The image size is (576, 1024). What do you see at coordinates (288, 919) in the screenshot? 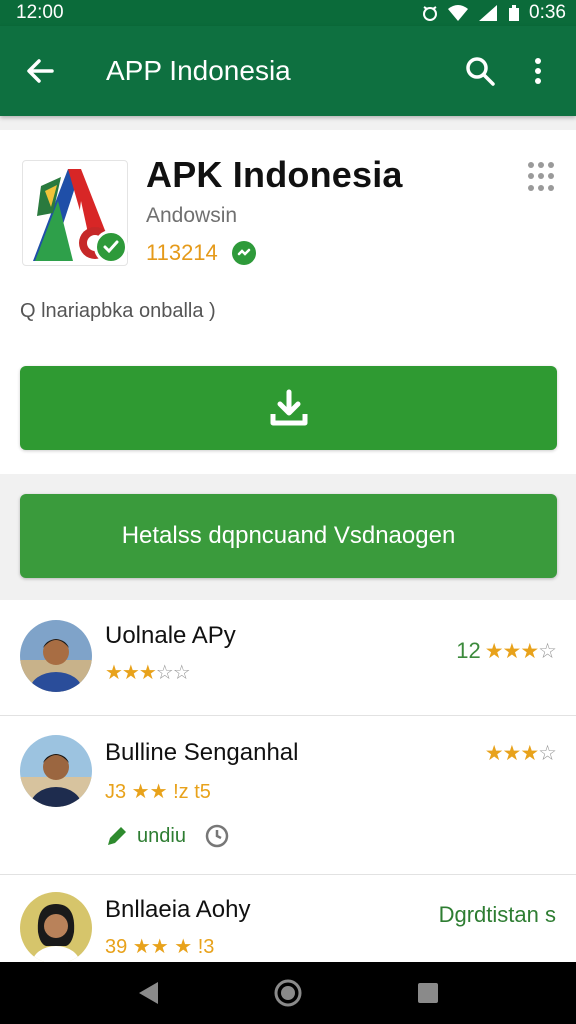
I see `list-item: Bnllaeia Aohy 39 ★★ ★ !3 Dgrdtistan s` at bounding box center [288, 919].